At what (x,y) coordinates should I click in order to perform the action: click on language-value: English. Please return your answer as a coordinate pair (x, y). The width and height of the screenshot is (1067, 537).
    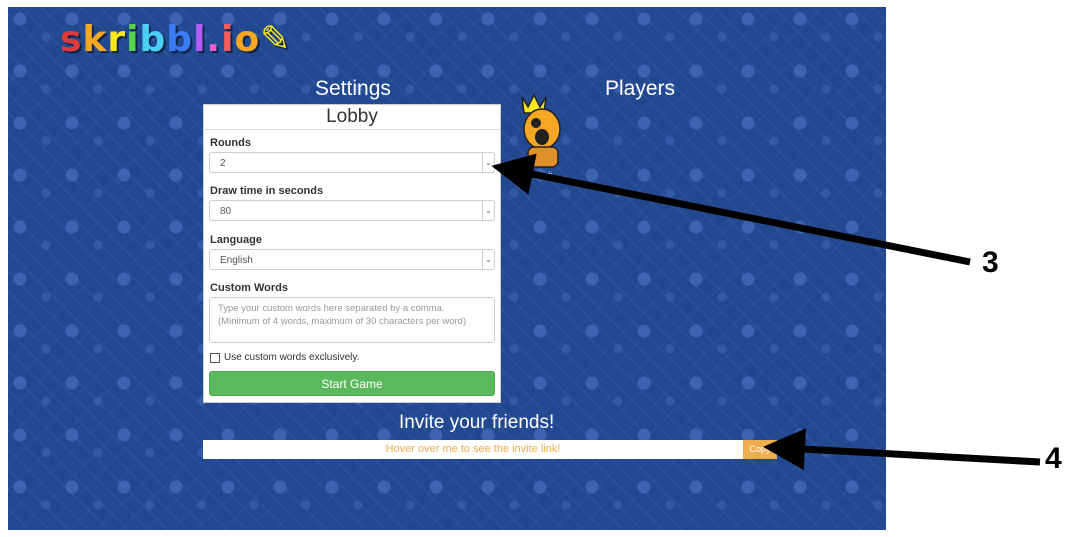
    Looking at the image, I should click on (236, 260).